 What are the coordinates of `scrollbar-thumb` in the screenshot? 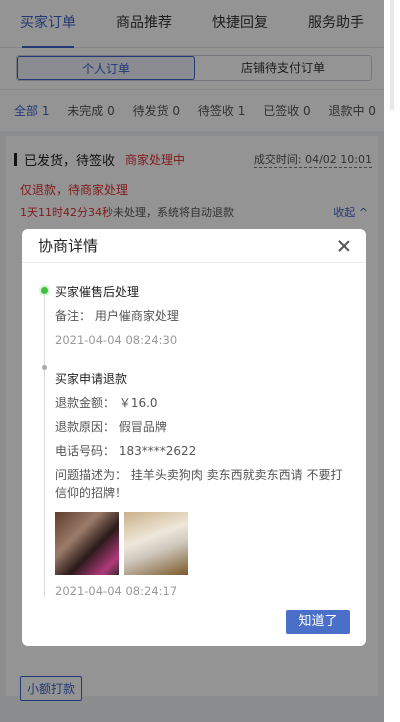 It's located at (392, 55).